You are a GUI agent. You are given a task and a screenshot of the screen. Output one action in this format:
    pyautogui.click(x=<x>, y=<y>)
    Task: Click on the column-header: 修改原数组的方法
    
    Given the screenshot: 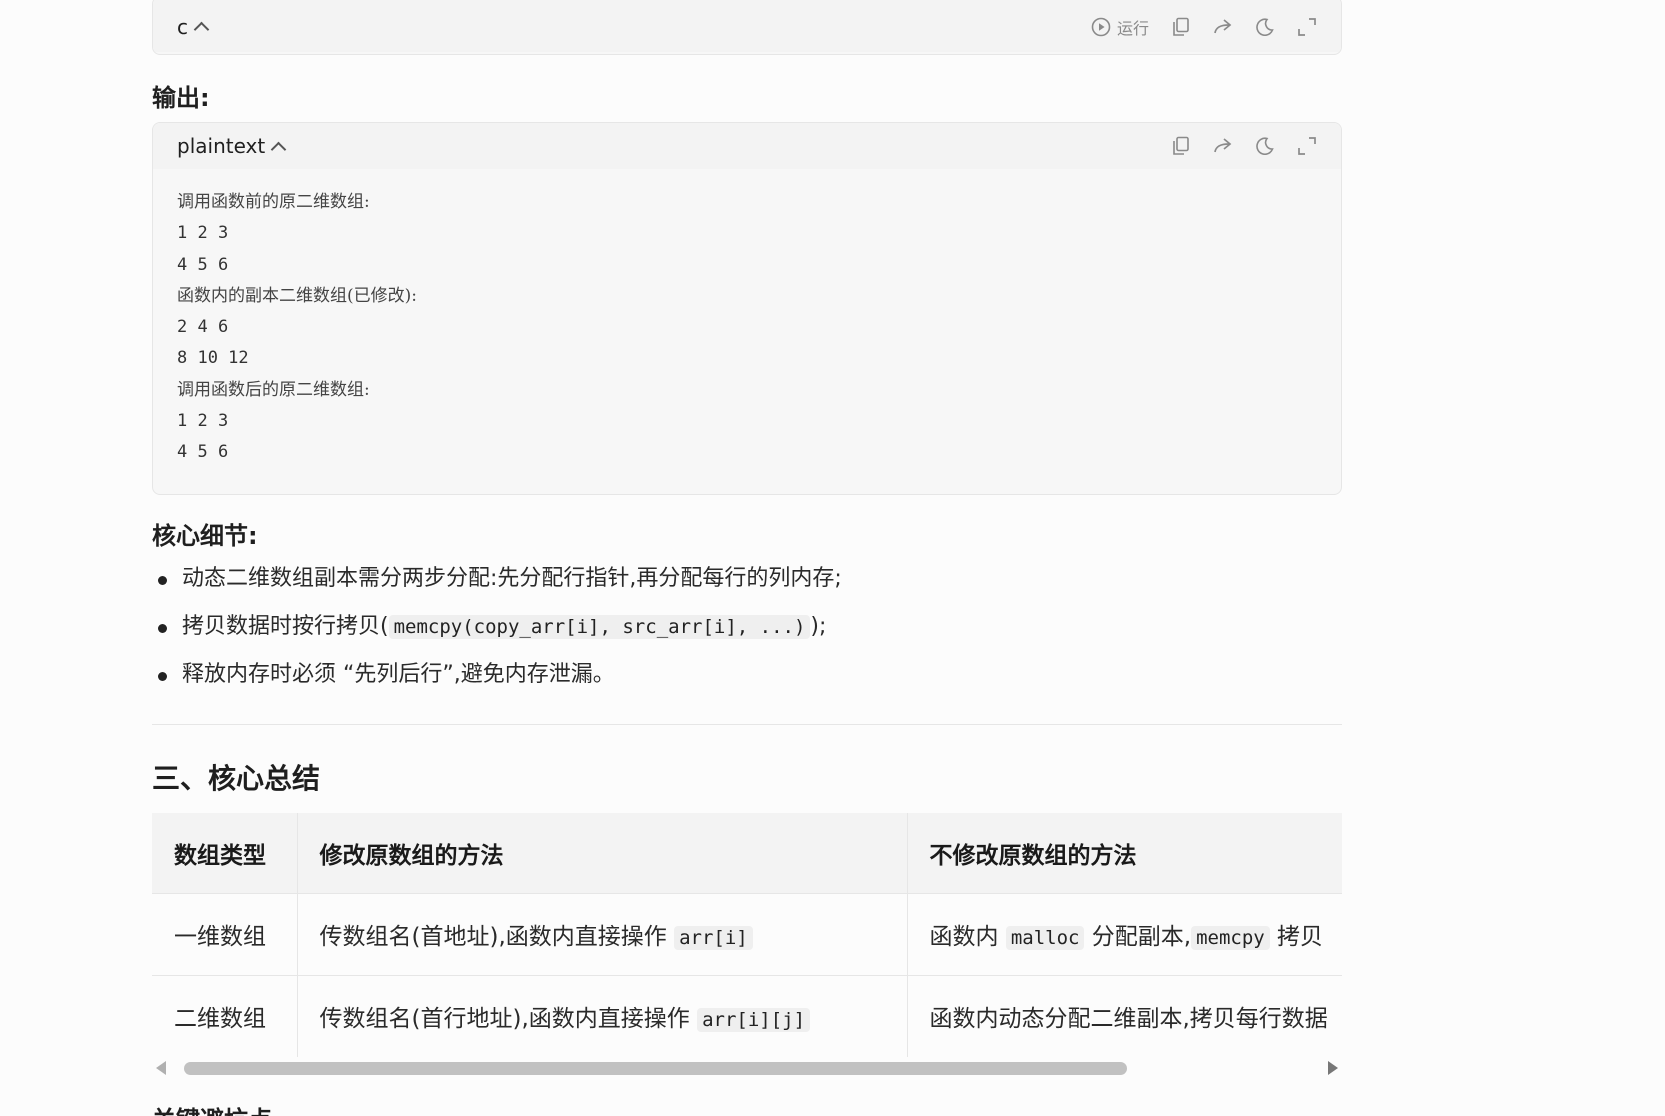 What is the action you would take?
    pyautogui.click(x=602, y=853)
    